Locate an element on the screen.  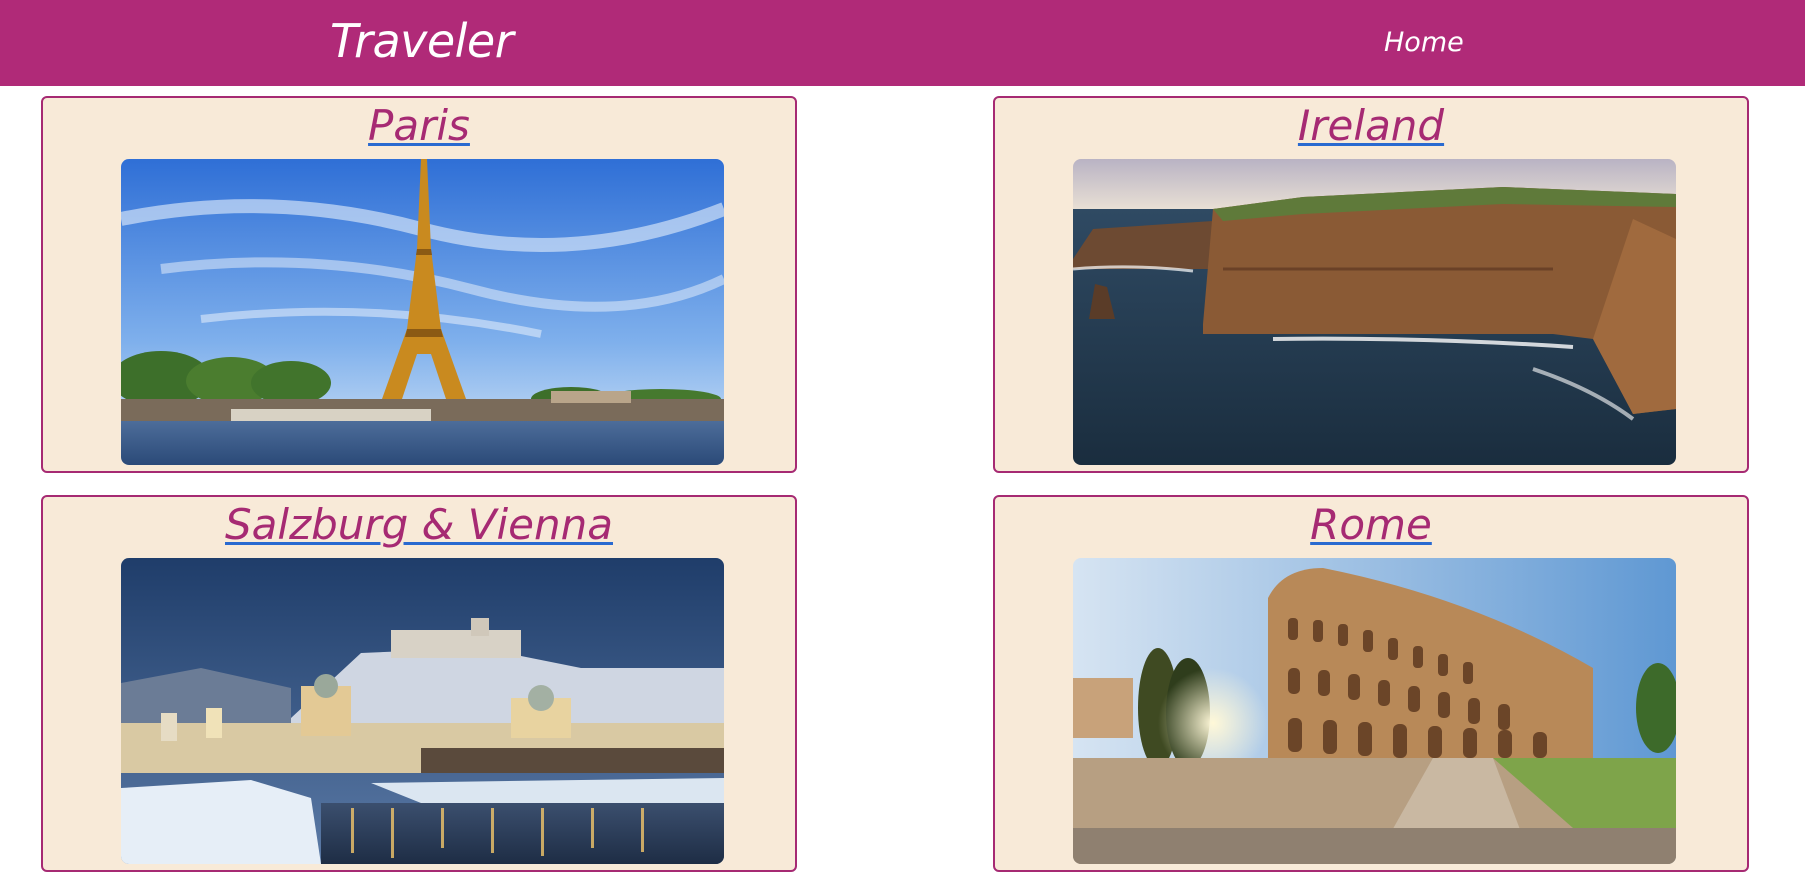
cliffs-of-moher-photo is located at coordinates (1374, 312).